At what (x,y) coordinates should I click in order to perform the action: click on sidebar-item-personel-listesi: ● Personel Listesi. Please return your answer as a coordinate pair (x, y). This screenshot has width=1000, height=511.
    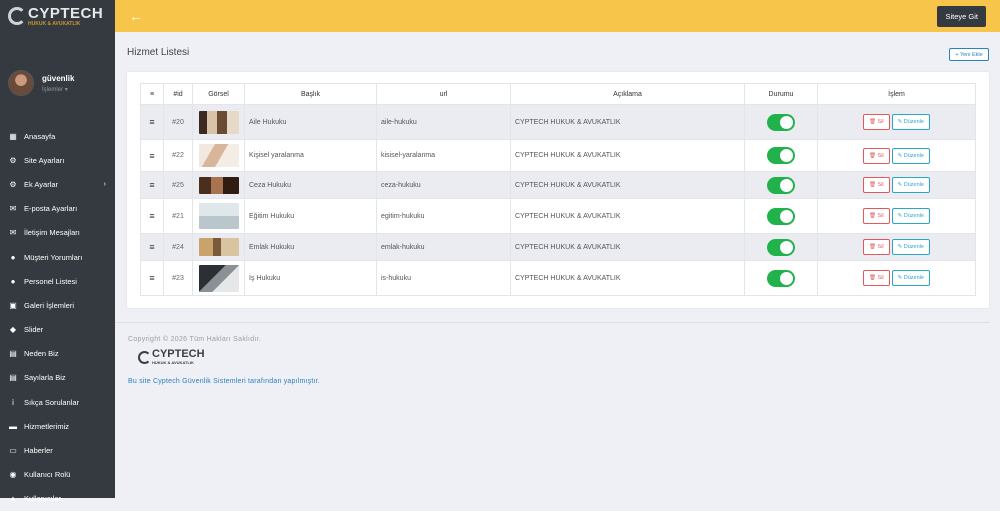
    Looking at the image, I should click on (57, 281).